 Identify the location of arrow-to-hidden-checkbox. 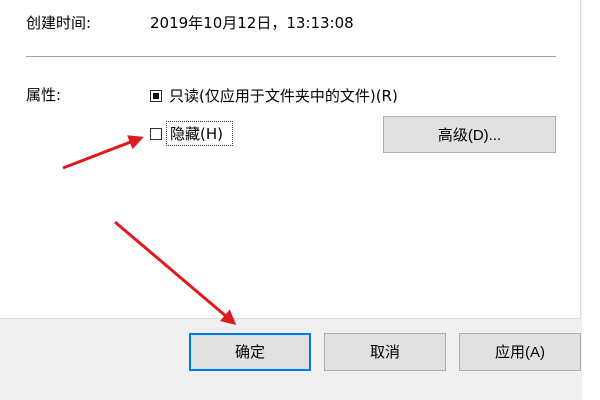
(103, 152).